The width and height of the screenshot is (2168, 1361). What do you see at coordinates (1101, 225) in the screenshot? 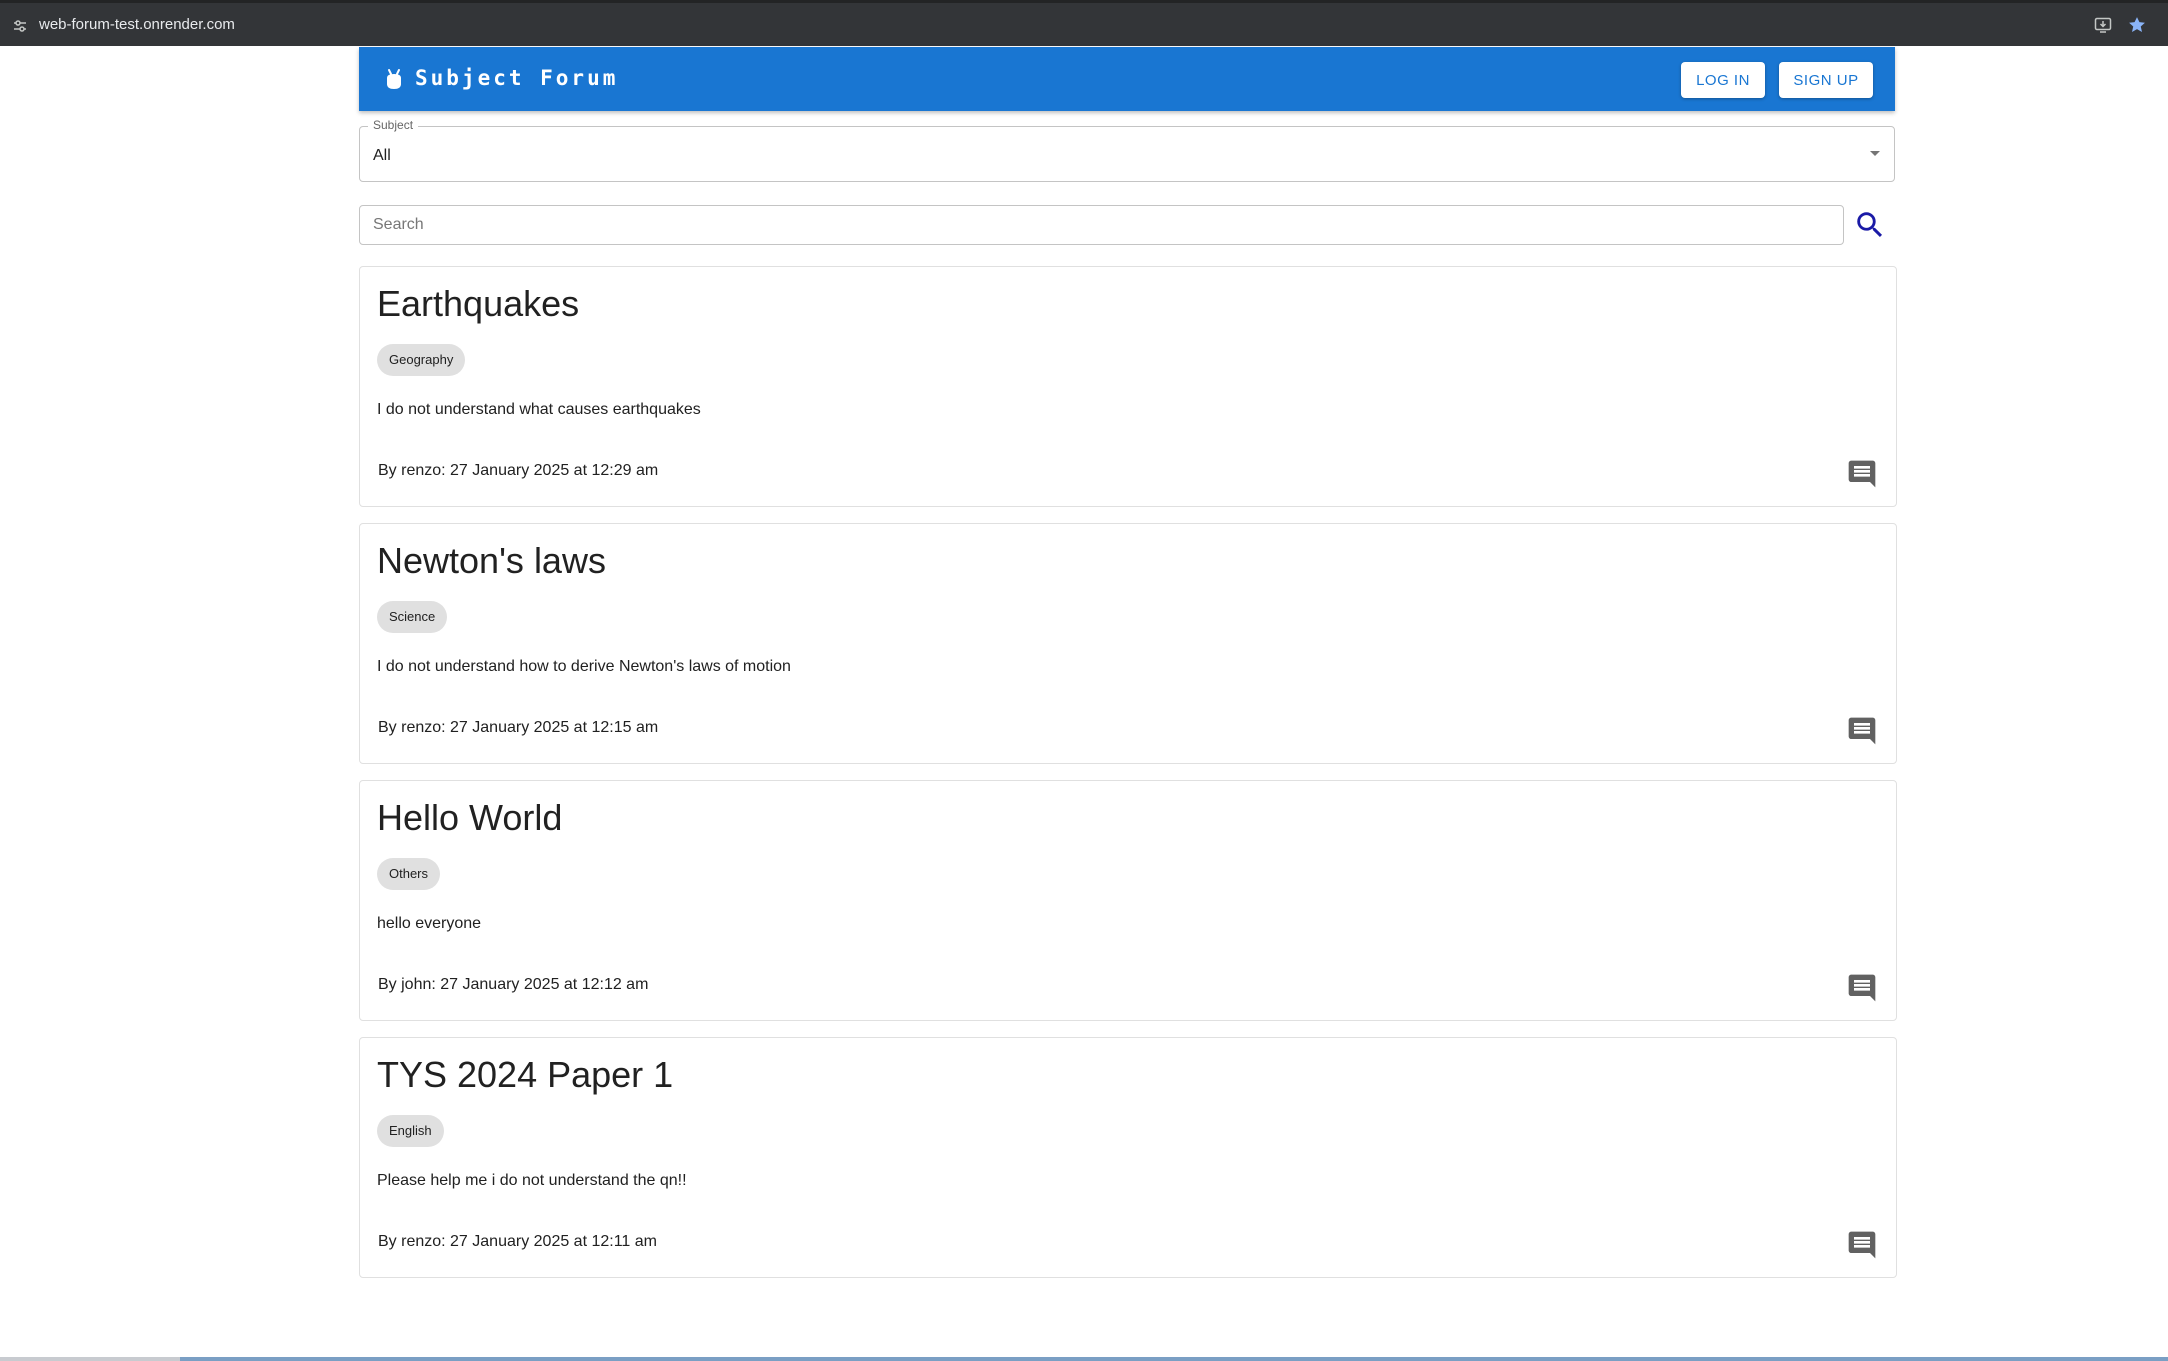
I see `search-input` at bounding box center [1101, 225].